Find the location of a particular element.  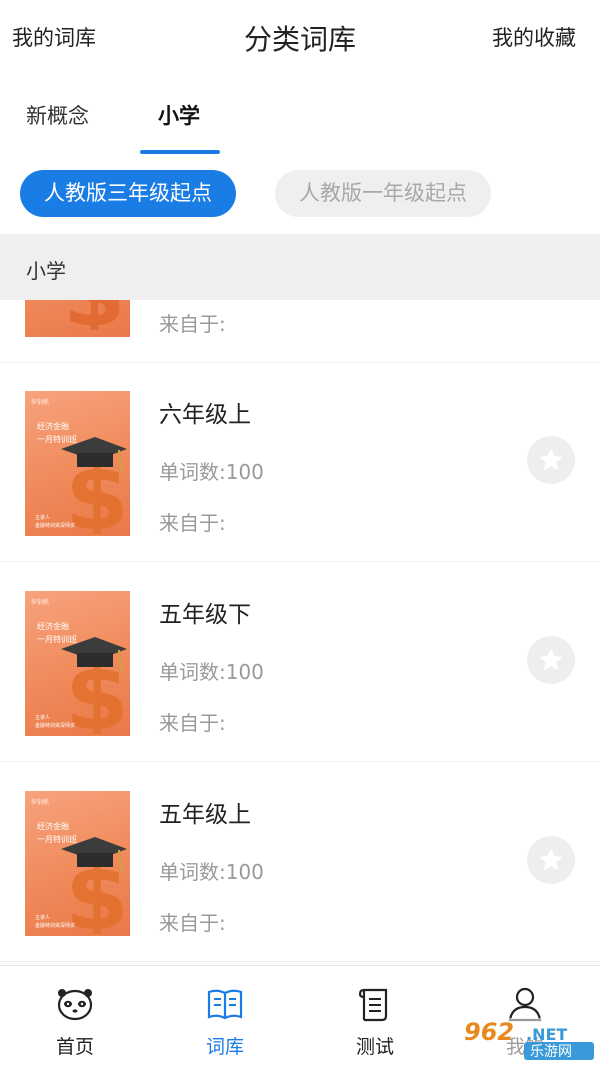

book-cover: $ is located at coordinates (77, 318).